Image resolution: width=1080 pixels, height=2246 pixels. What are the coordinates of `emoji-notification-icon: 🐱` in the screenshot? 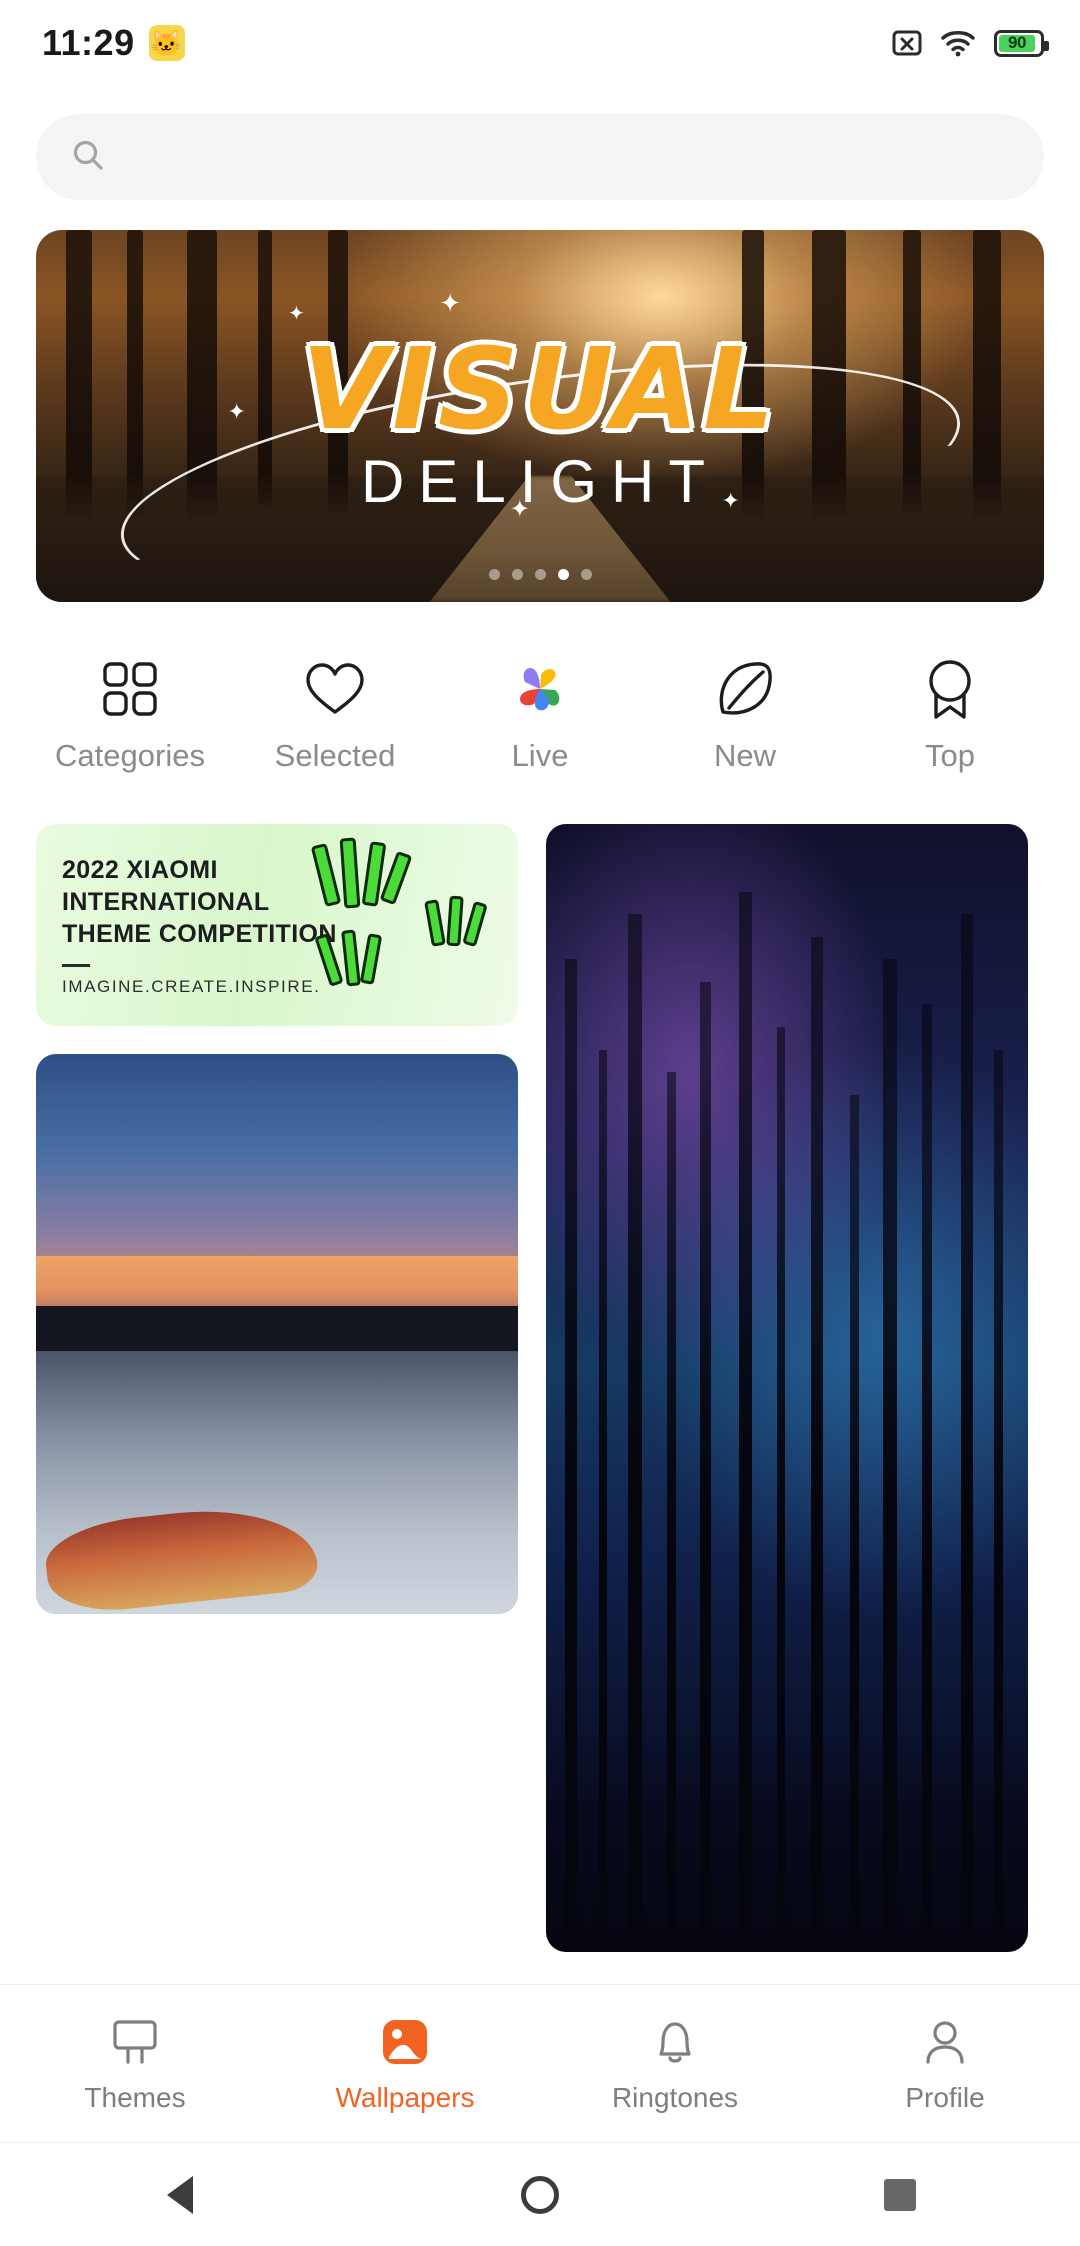 It's located at (166, 43).